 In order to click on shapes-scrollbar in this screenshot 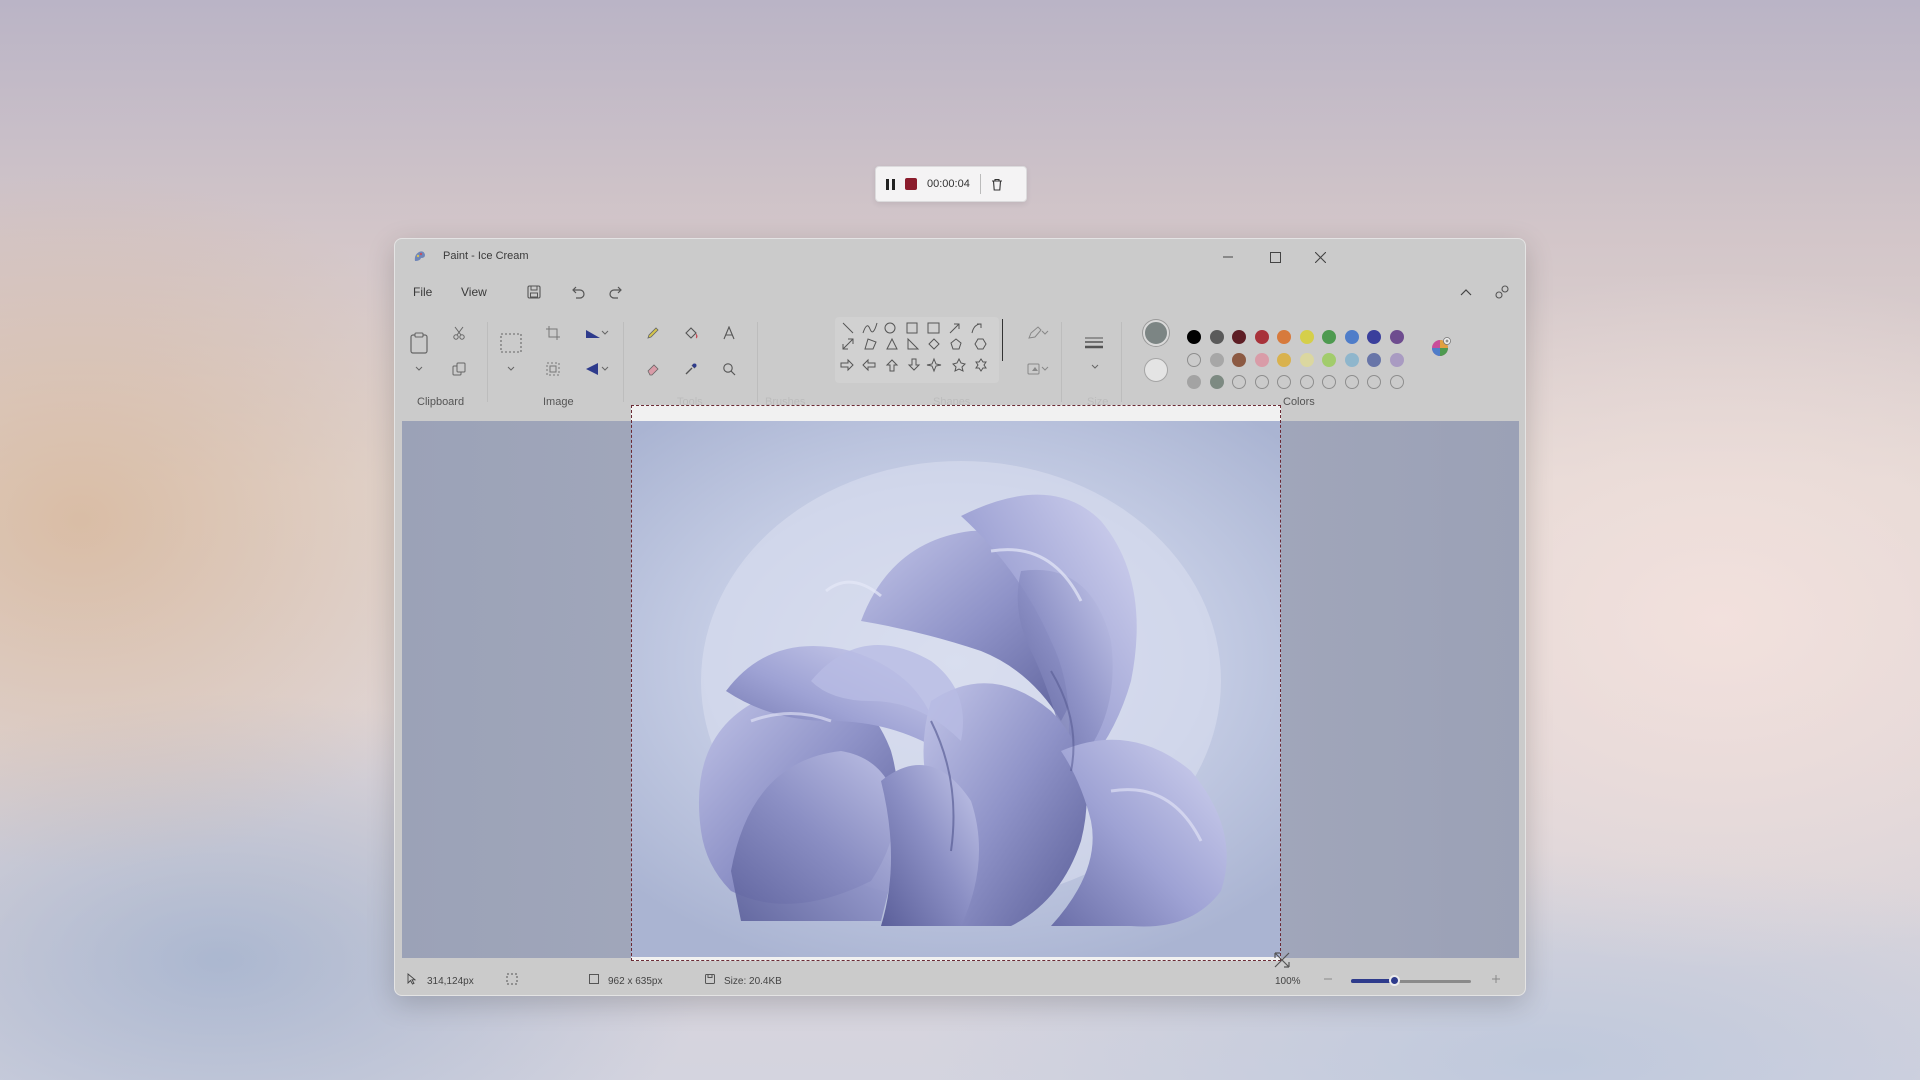, I will do `click(1002, 340)`.